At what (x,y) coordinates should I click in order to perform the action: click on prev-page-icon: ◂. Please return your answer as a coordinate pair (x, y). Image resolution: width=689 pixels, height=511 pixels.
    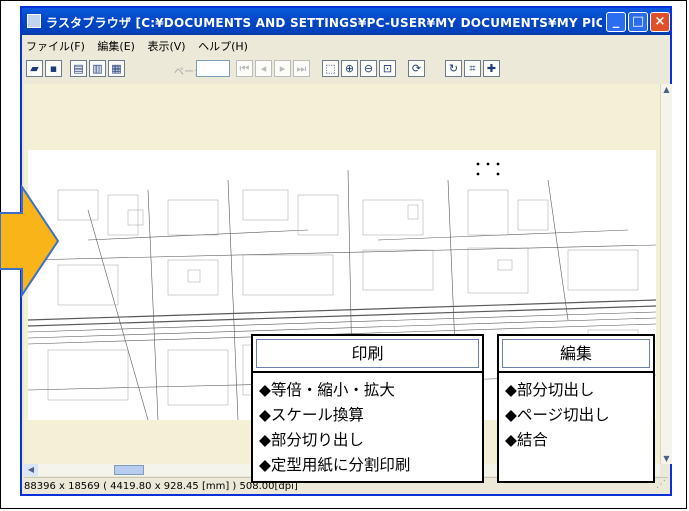
    Looking at the image, I should click on (263, 68).